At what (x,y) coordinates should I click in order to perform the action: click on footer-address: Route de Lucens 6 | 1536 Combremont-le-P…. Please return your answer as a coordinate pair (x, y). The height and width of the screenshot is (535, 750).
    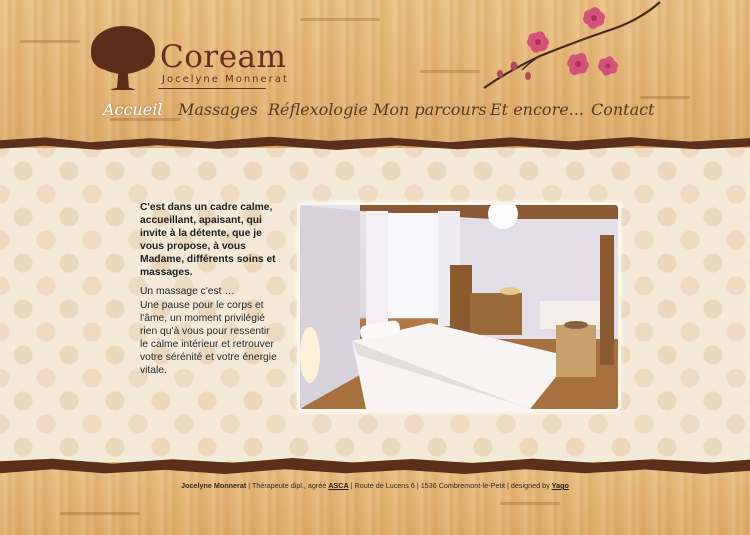
    Looking at the image, I should click on (452, 485).